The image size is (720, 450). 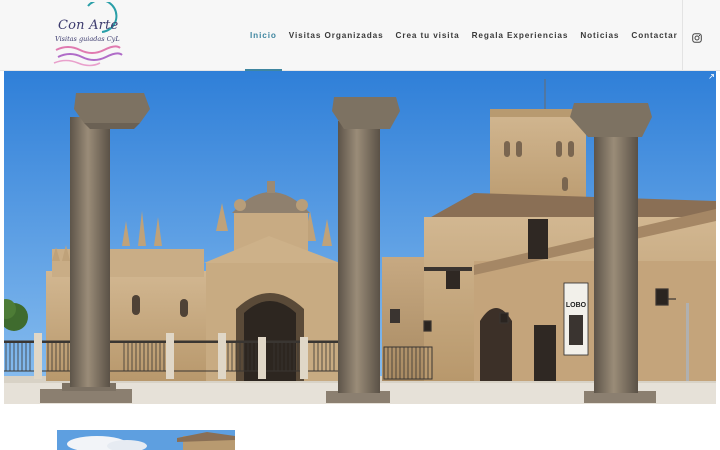 What do you see at coordinates (711, 76) in the screenshot?
I see `corner-arrow-icon` at bounding box center [711, 76].